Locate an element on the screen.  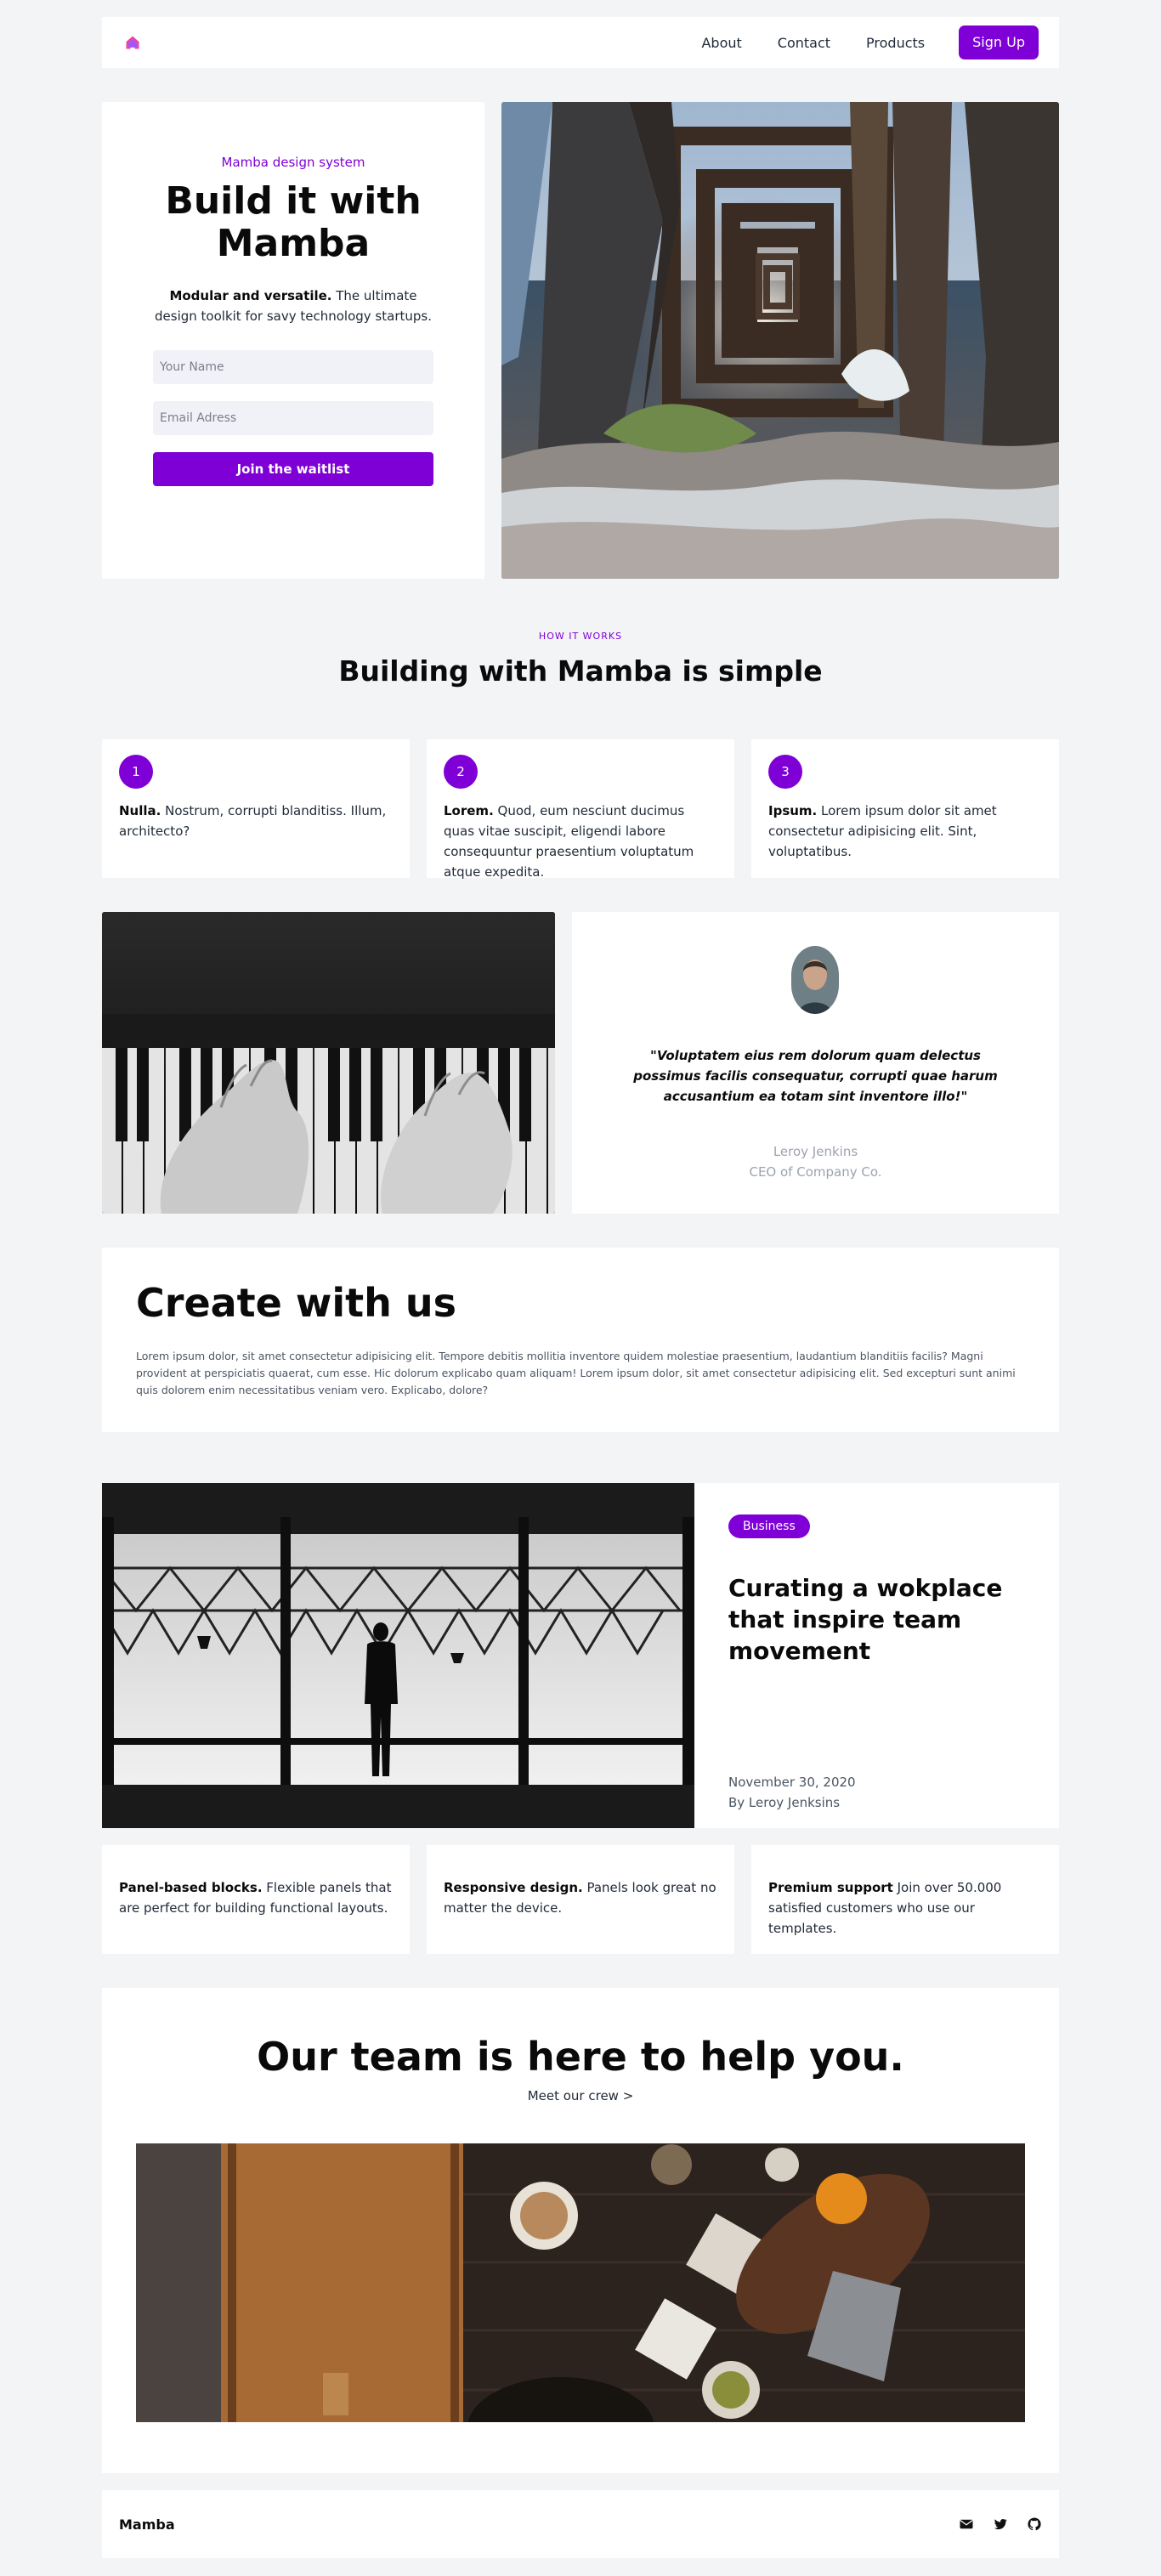
step-number: 2 is located at coordinates (461, 772).